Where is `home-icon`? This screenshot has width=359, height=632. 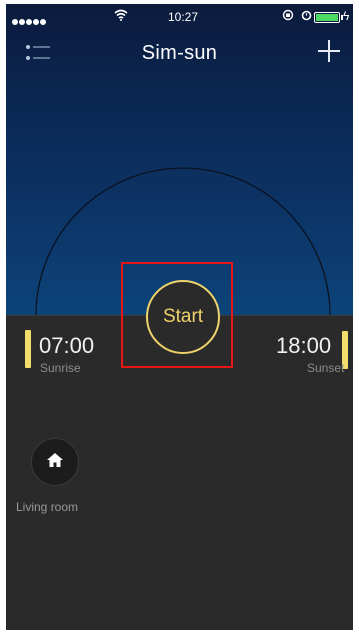
home-icon is located at coordinates (55, 462).